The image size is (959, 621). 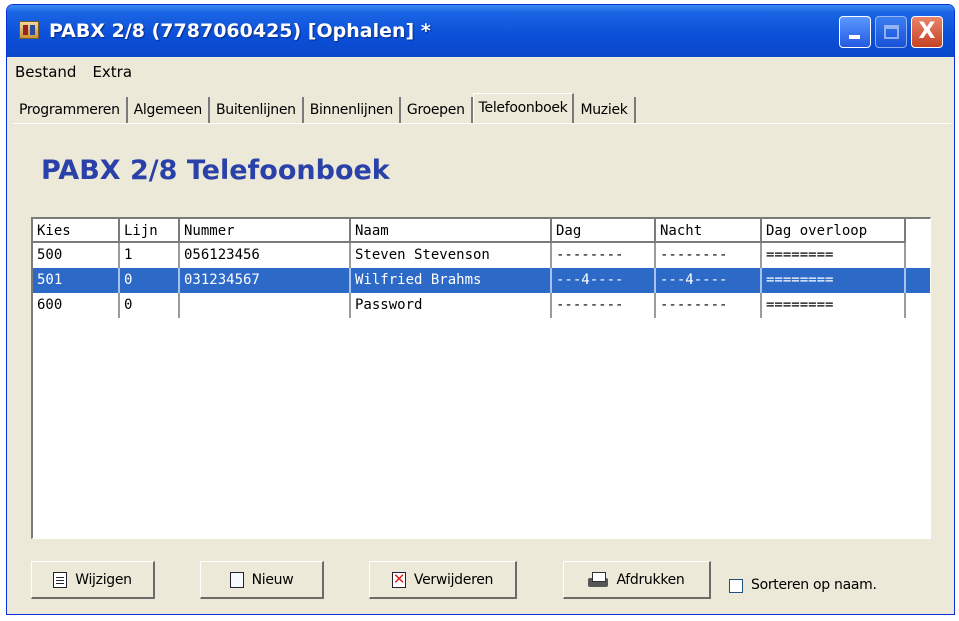 What do you see at coordinates (352, 110) in the screenshot?
I see `tab-binnenlijnen: Binnenlijnen` at bounding box center [352, 110].